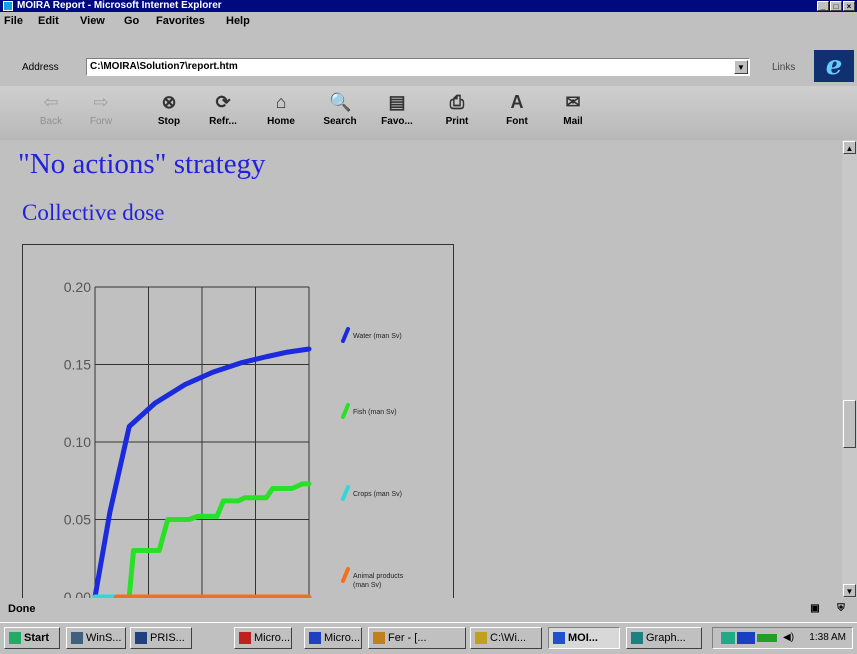  What do you see at coordinates (849, 424) in the screenshot?
I see `scroll-thumb` at bounding box center [849, 424].